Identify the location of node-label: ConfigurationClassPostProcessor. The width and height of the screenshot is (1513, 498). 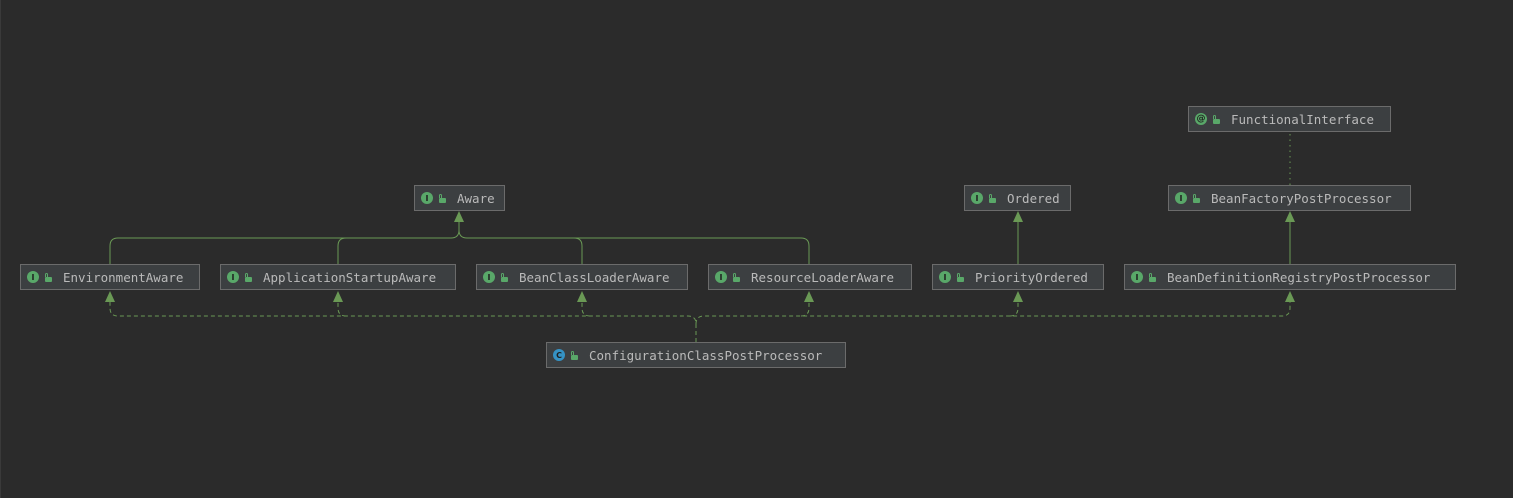
(706, 355).